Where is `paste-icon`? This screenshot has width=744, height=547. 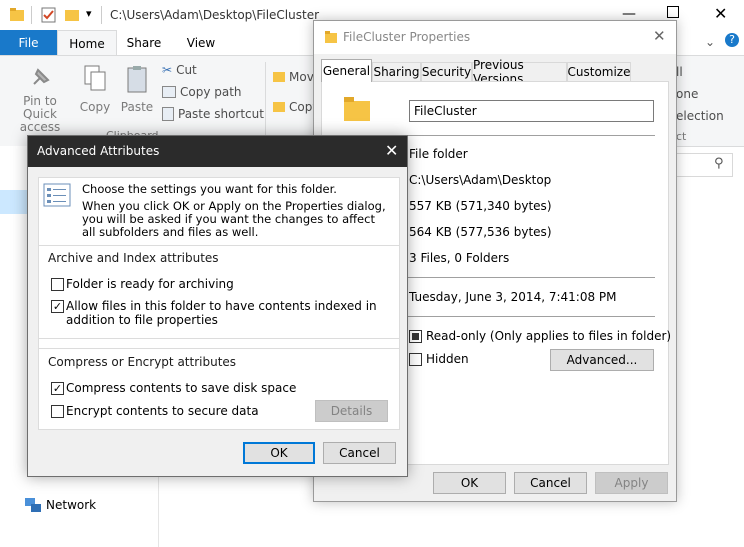 paste-icon is located at coordinates (137, 79).